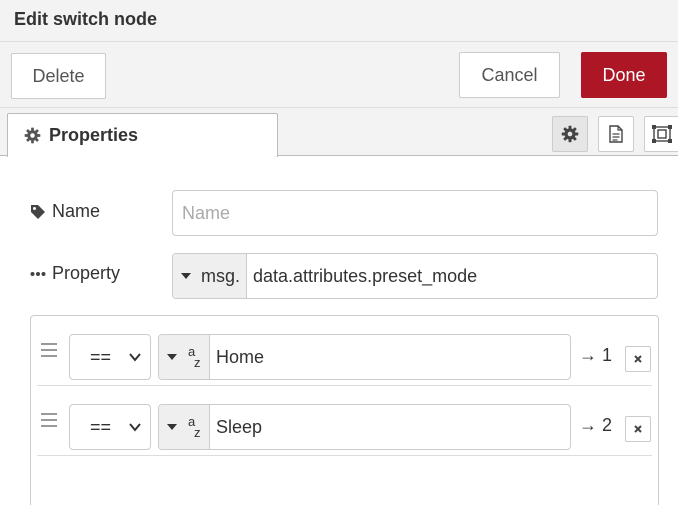 Image resolution: width=678 pixels, height=505 pixels. Describe the element at coordinates (86, 273) in the screenshot. I see `property-label-text: Property` at that location.